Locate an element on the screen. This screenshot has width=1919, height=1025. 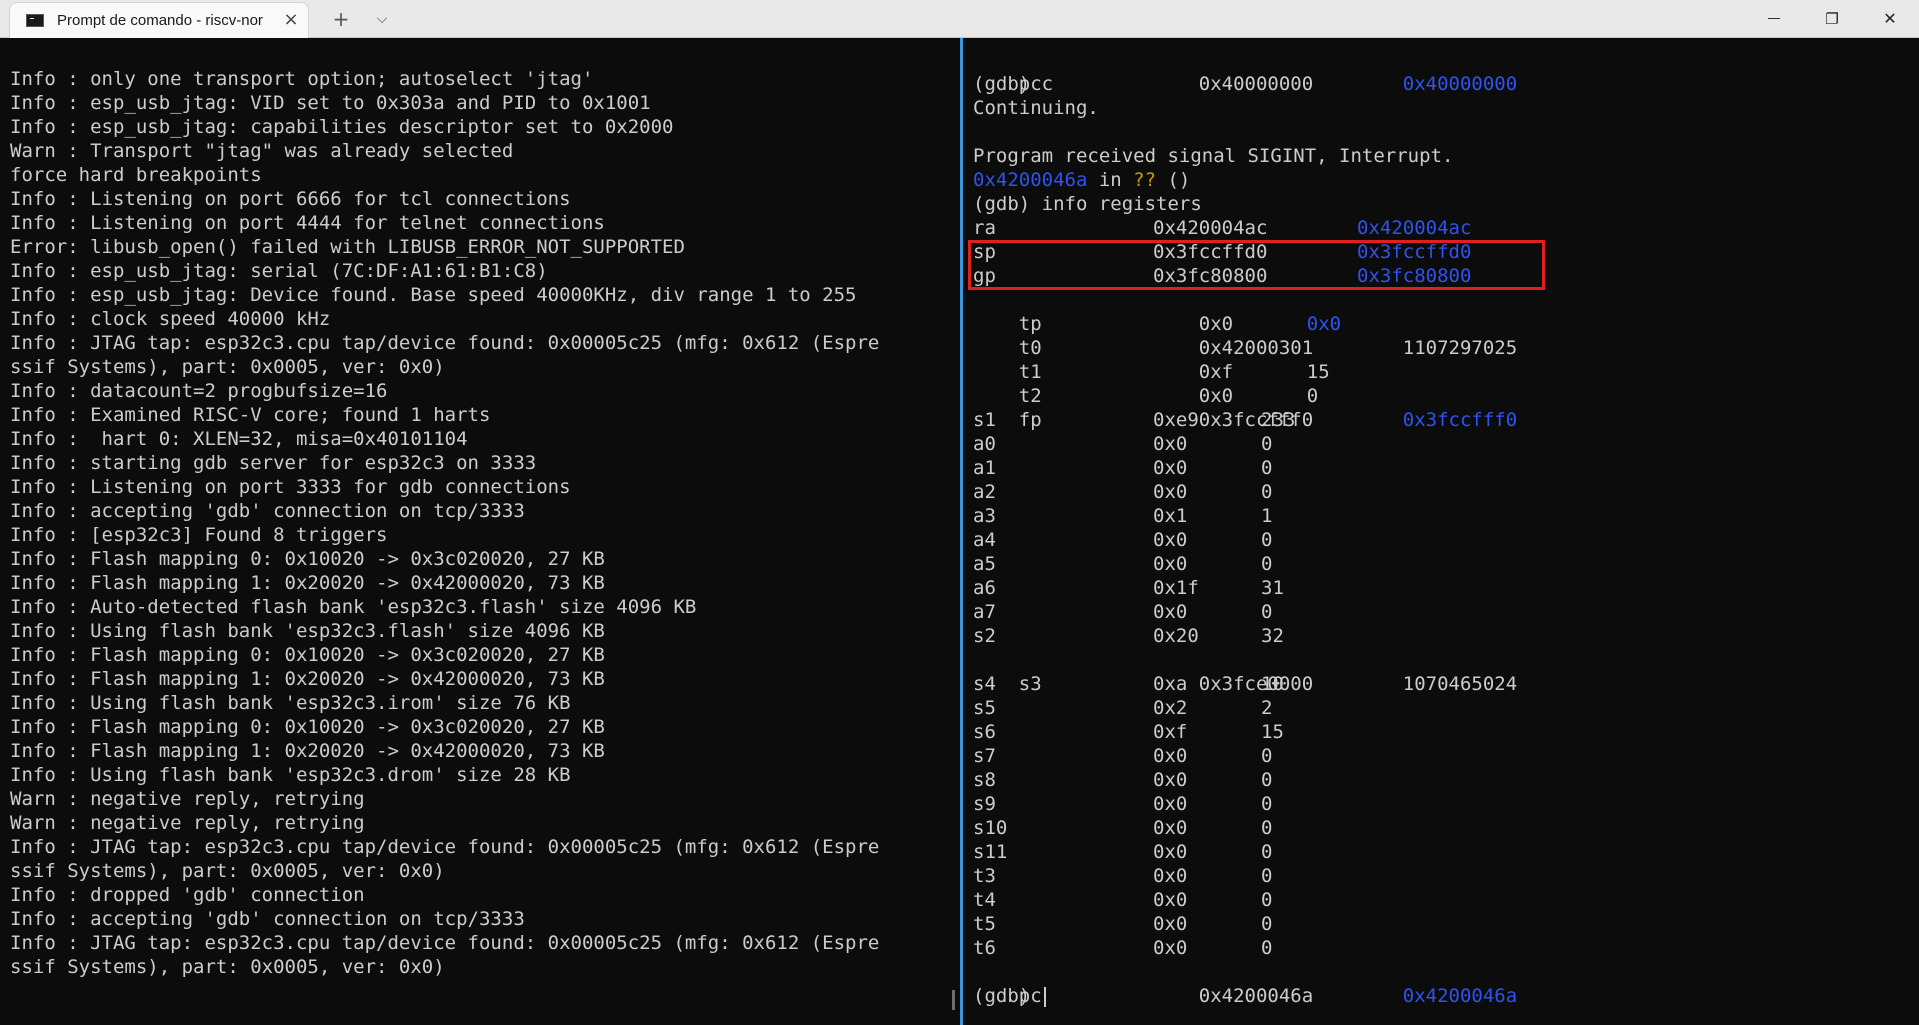
text-cursor is located at coordinates (1044, 996).